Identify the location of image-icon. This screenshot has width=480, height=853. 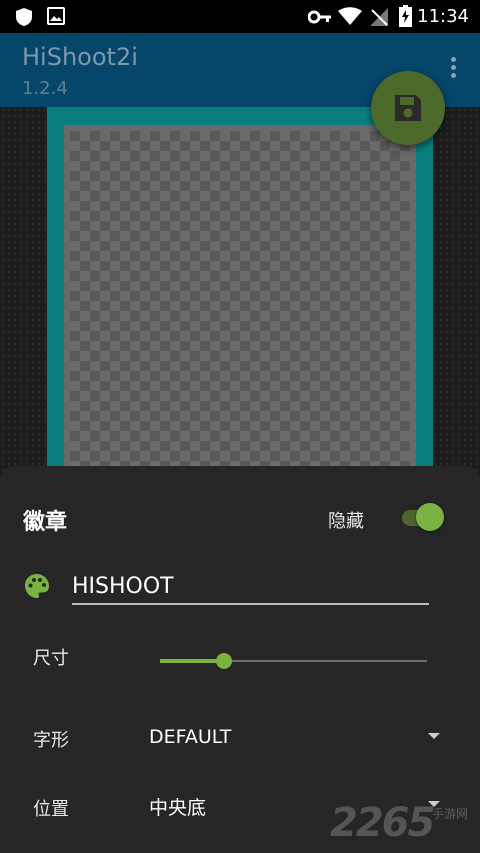
(56, 18).